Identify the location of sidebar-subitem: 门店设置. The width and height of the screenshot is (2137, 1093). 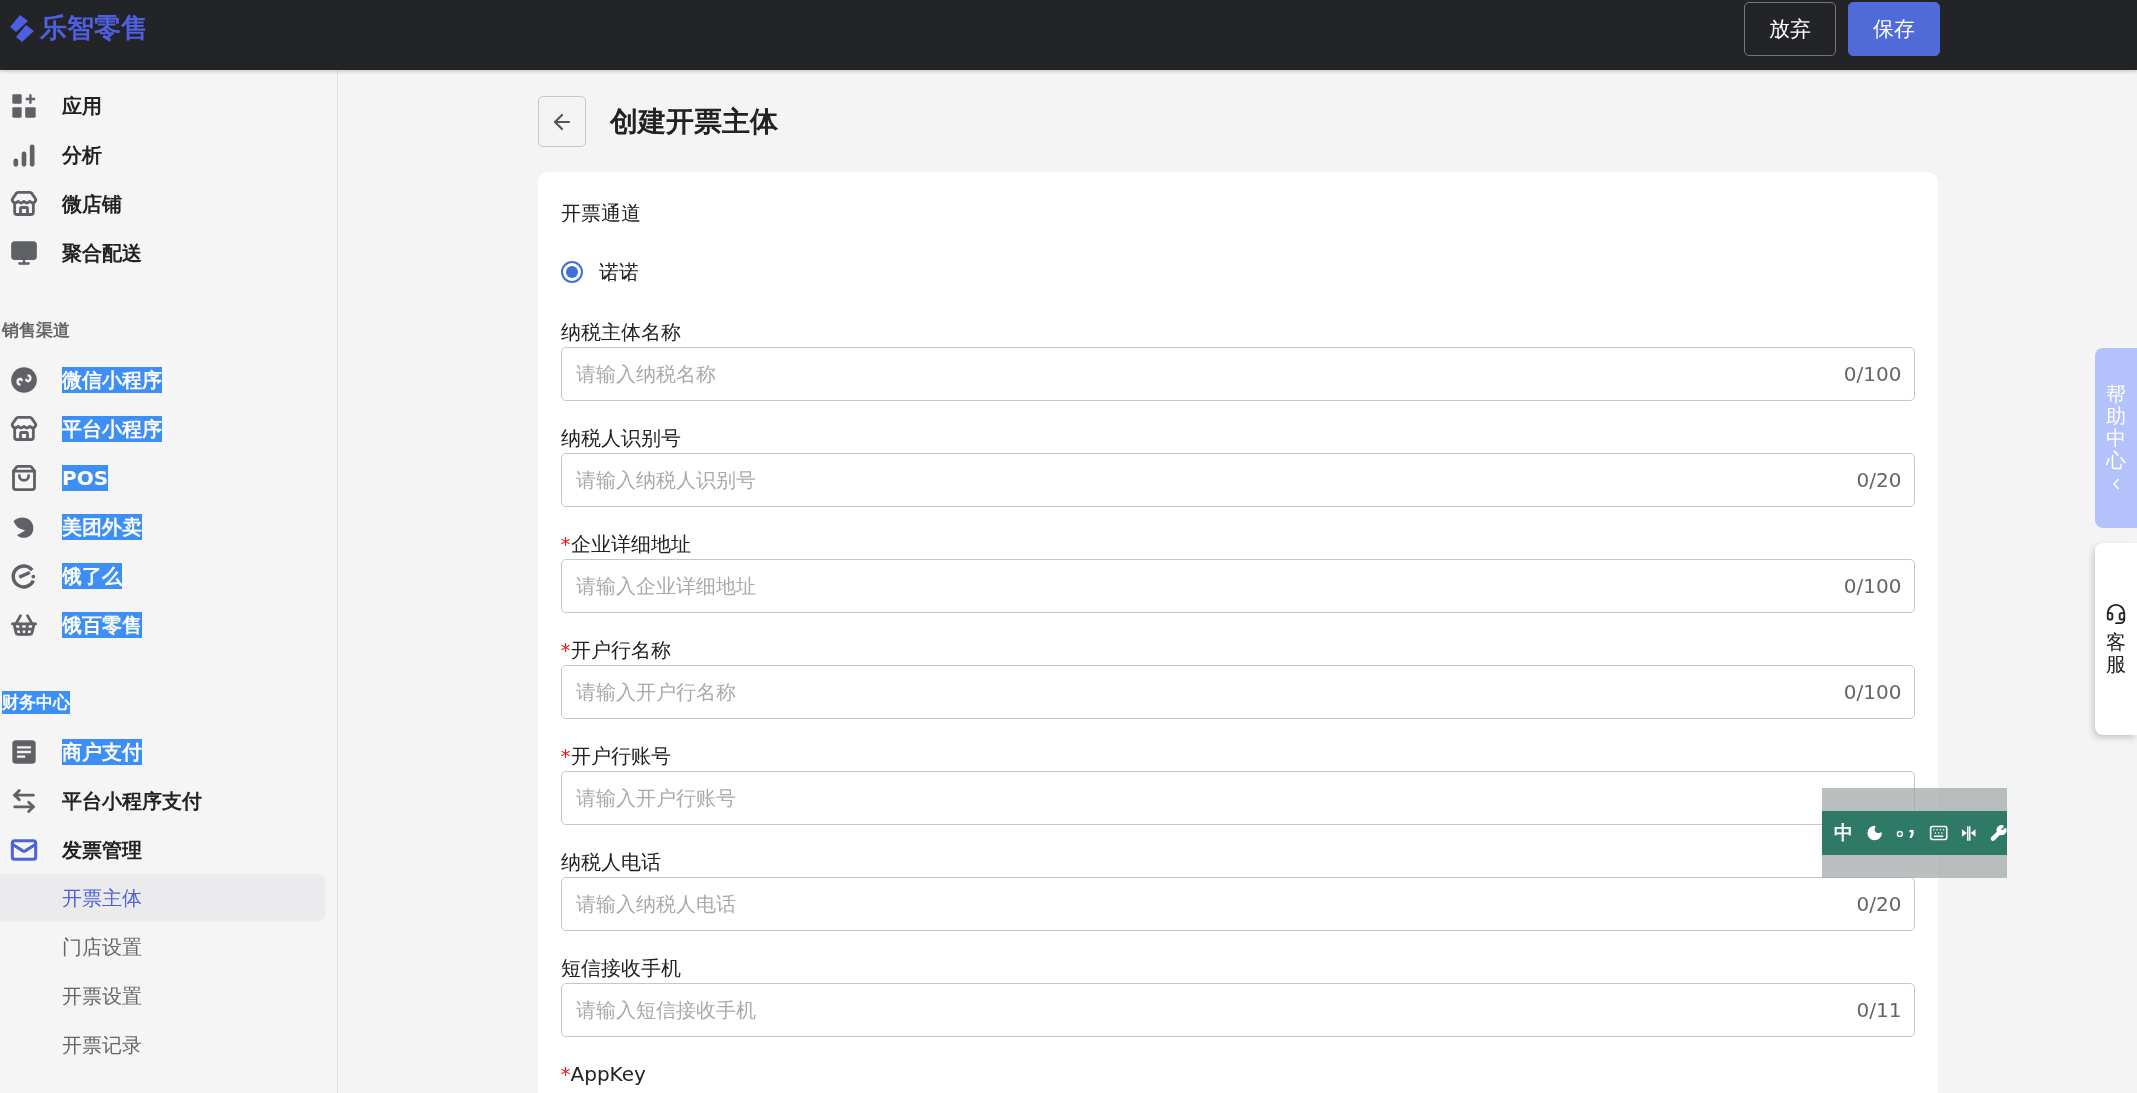
(162, 947).